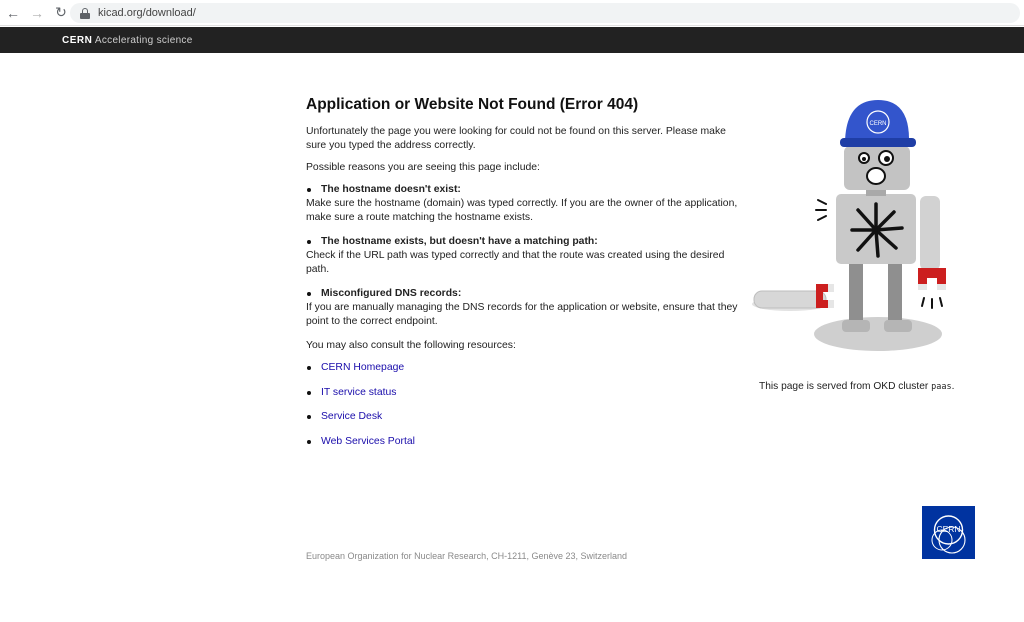  I want to click on cern-toolbar: CERN Accelerating science, so click(512, 40).